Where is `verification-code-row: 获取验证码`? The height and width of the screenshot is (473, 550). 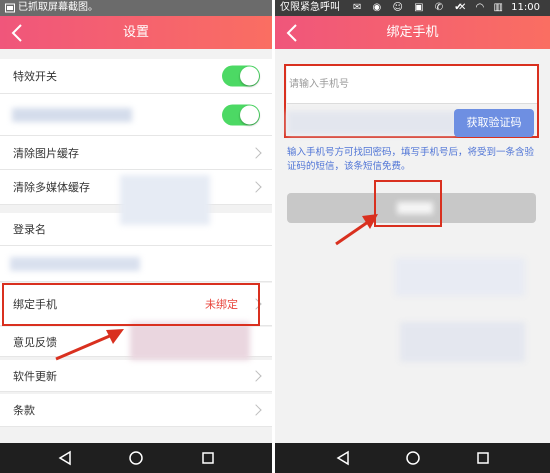
verification-code-row: 获取验证码 is located at coordinates (412, 124).